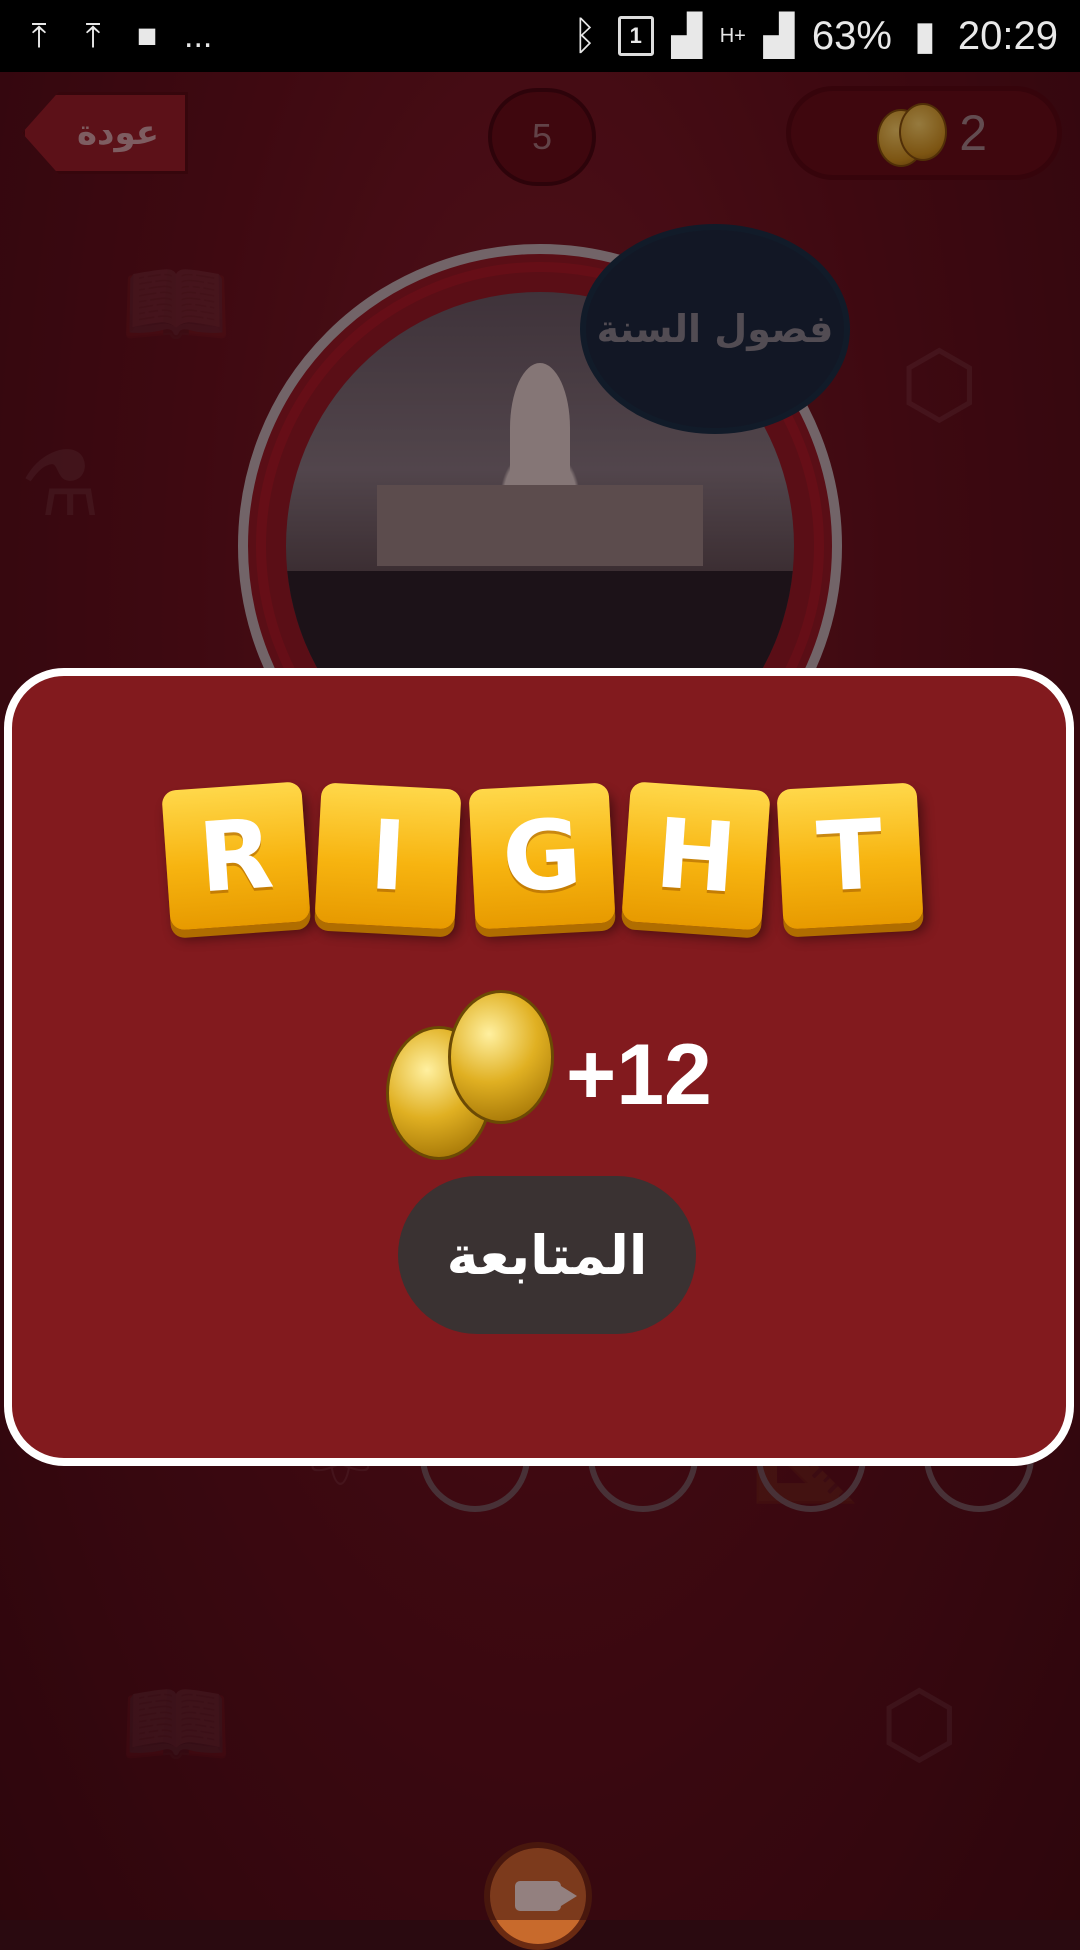 This screenshot has width=1080, height=1950. I want to click on letter-tile: R, so click(236, 856).